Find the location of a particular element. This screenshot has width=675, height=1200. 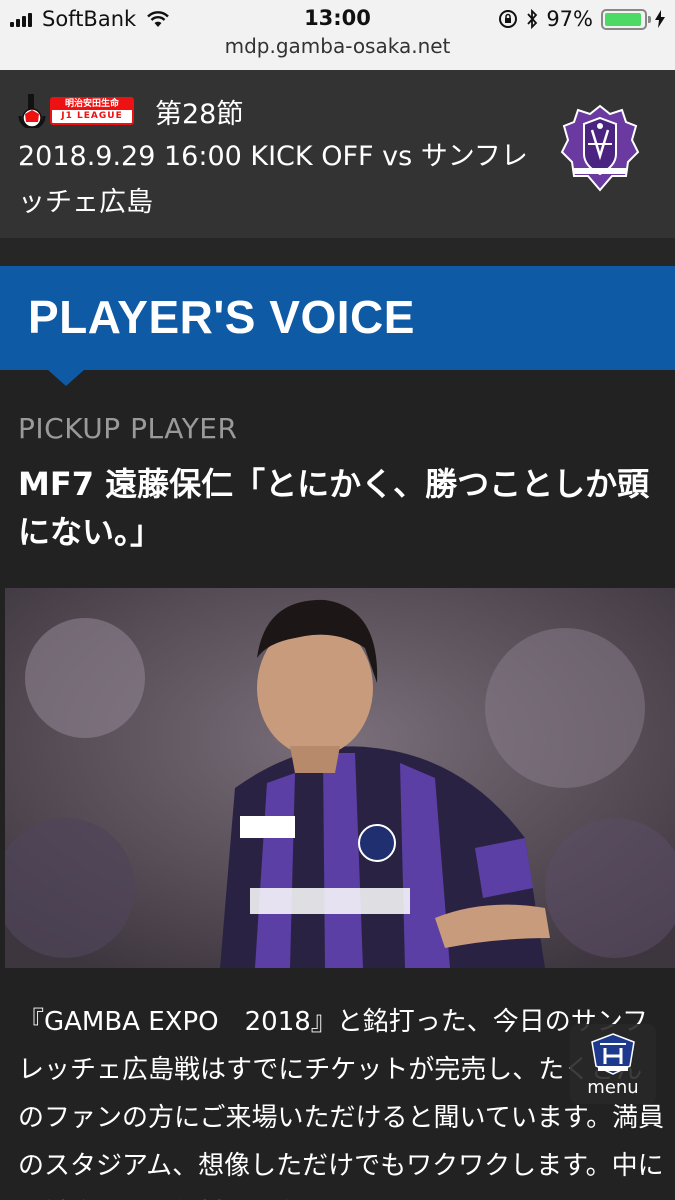

rotation-lock-icon is located at coordinates (508, 19).